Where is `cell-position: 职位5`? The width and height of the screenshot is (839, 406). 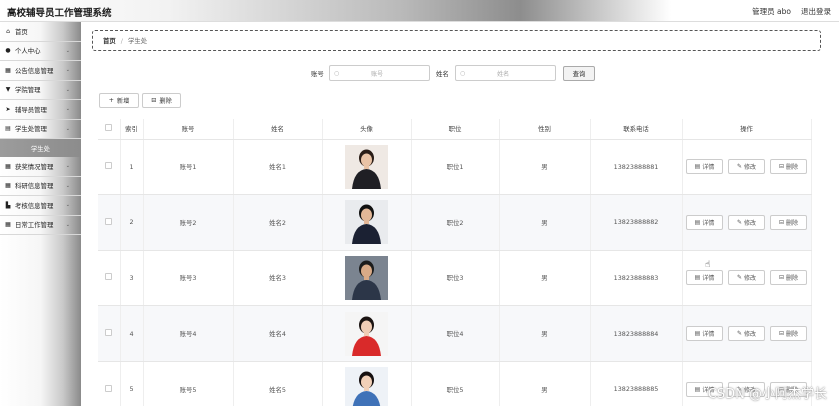 cell-position: 职位5 is located at coordinates (455, 383).